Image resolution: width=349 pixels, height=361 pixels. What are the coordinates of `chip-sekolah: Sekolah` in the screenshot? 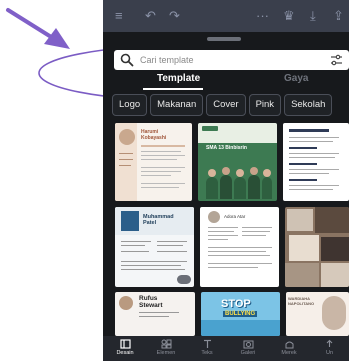 It's located at (308, 105).